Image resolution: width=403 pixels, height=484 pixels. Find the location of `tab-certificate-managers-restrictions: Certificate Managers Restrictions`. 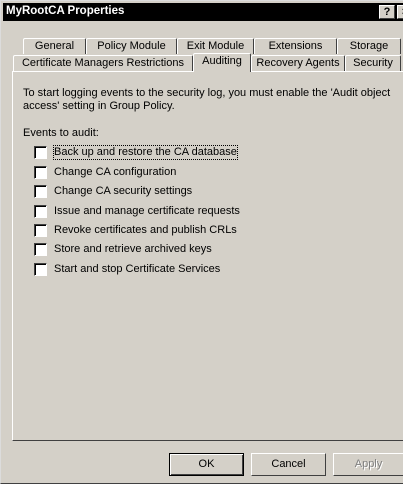

tab-certificate-managers-restrictions: Certificate Managers Restrictions is located at coordinates (103, 63).